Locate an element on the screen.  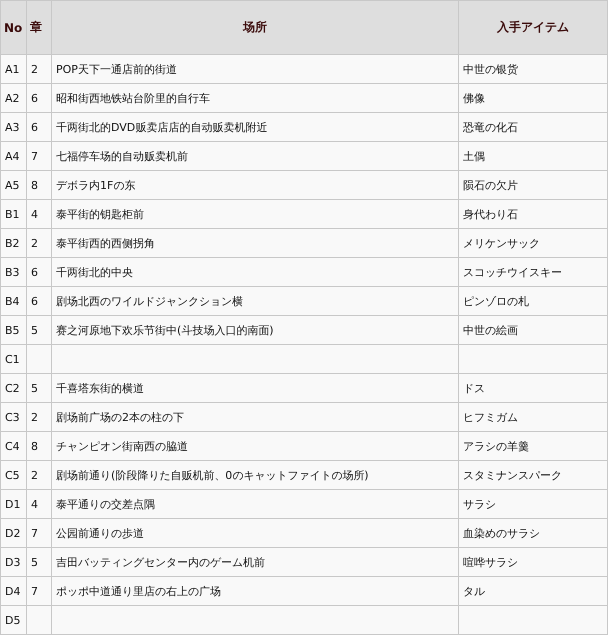
item-cell: 喧哗サラシ is located at coordinates (533, 562).